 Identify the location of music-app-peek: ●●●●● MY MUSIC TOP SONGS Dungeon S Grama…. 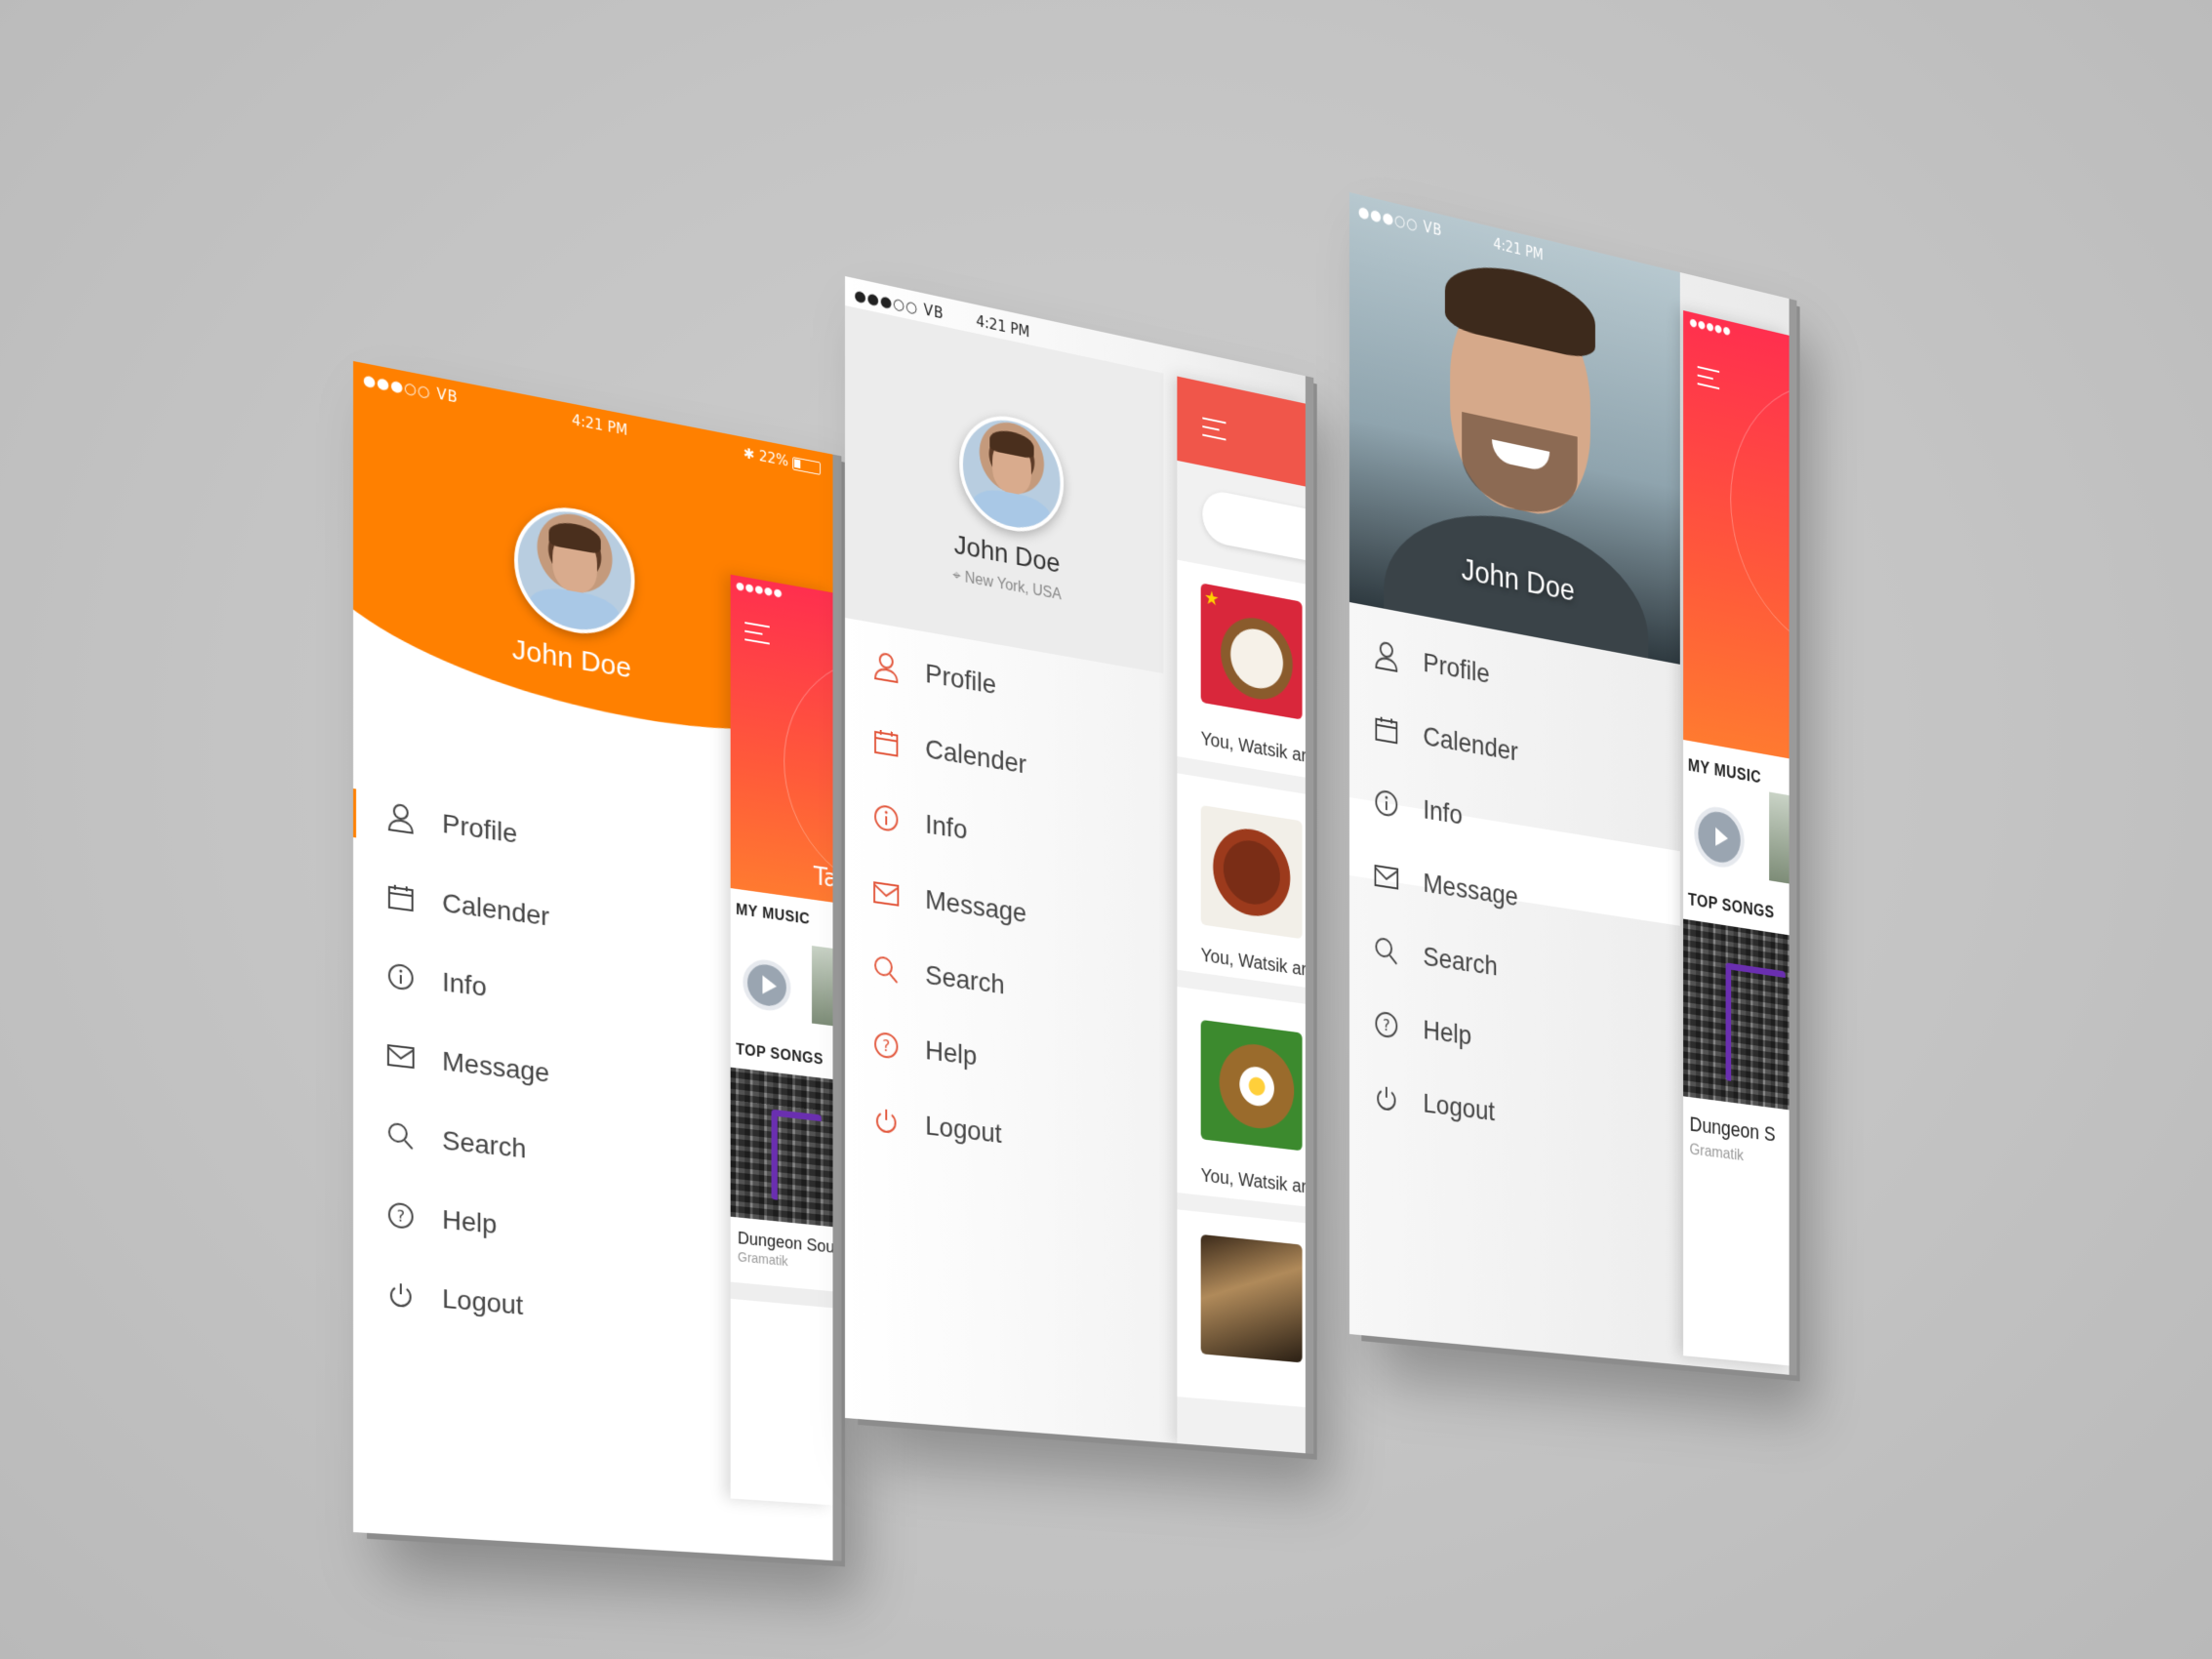
(1737, 837).